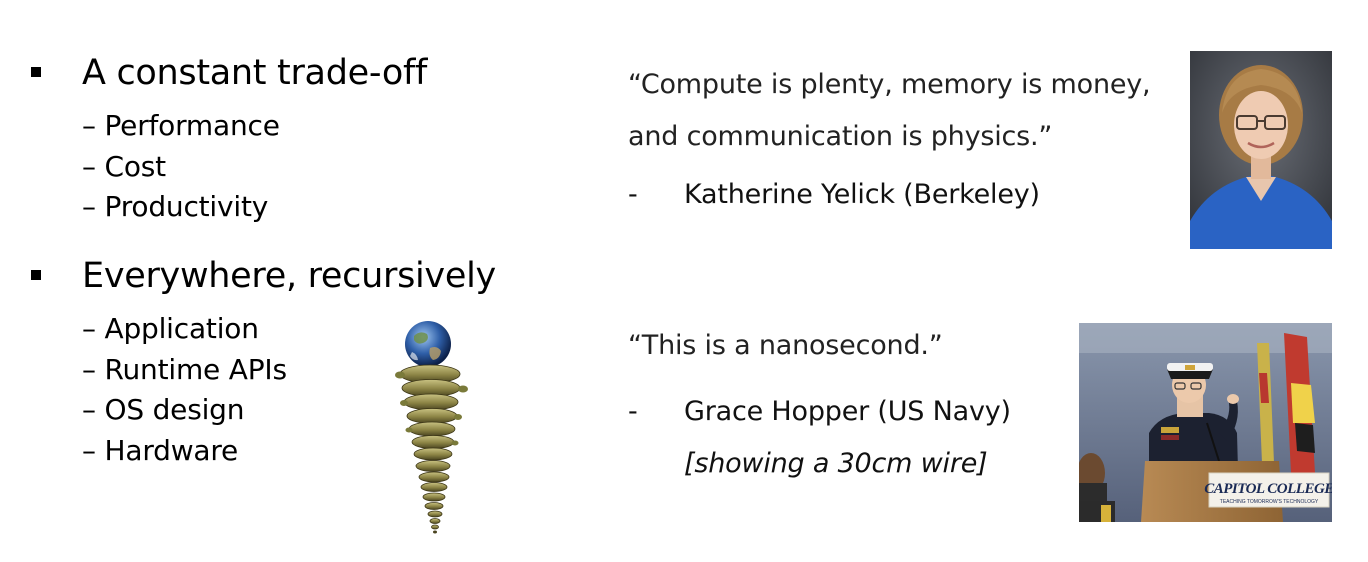 Image resolution: width=1368 pixels, height=562 pixels. What do you see at coordinates (840, 136) in the screenshot?
I see `quote-yelick-line-2: and communication is physics.”` at bounding box center [840, 136].